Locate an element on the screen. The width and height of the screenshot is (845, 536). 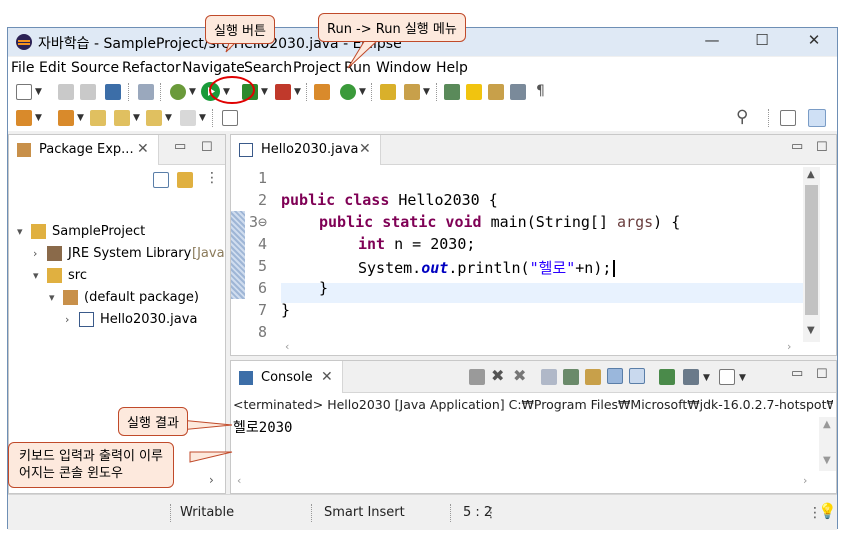
callout-result: 실행 결과 is located at coordinates (153, 421).